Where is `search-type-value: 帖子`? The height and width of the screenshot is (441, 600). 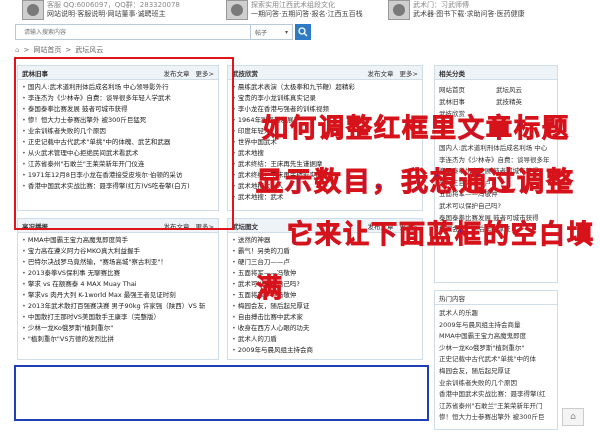 search-type-value: 帖子 is located at coordinates (261, 33).